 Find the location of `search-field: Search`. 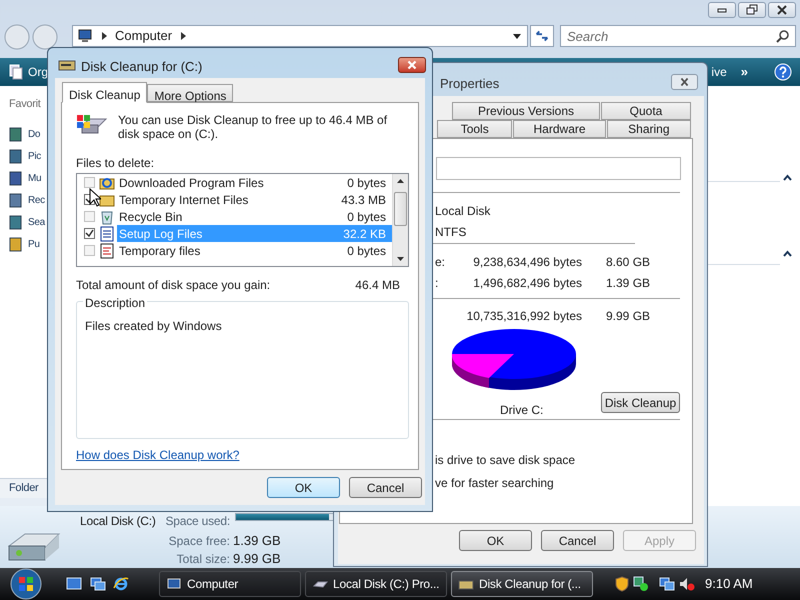

search-field: Search is located at coordinates (678, 36).